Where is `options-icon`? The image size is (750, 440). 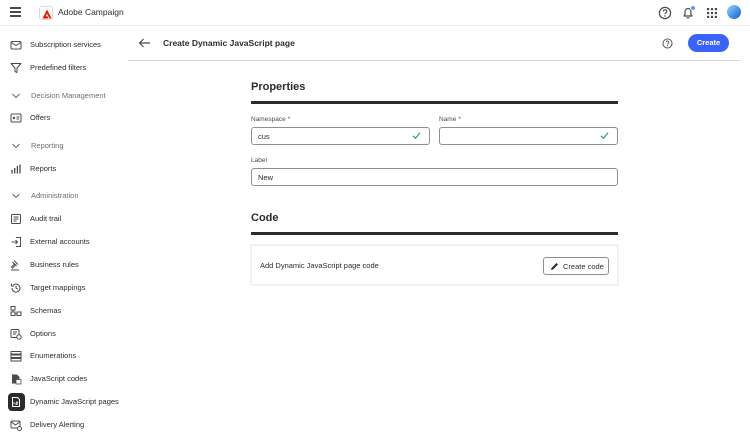
options-icon is located at coordinates (16, 334).